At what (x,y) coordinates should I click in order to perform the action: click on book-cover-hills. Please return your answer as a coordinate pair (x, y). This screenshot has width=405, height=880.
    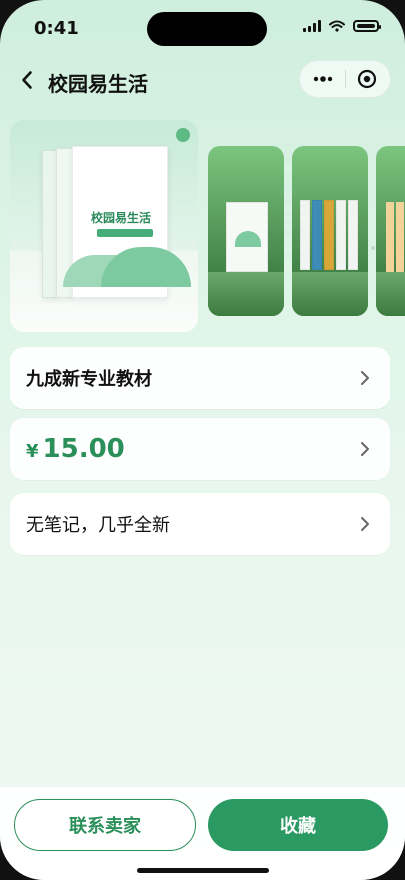
    Looking at the image, I should click on (127, 261).